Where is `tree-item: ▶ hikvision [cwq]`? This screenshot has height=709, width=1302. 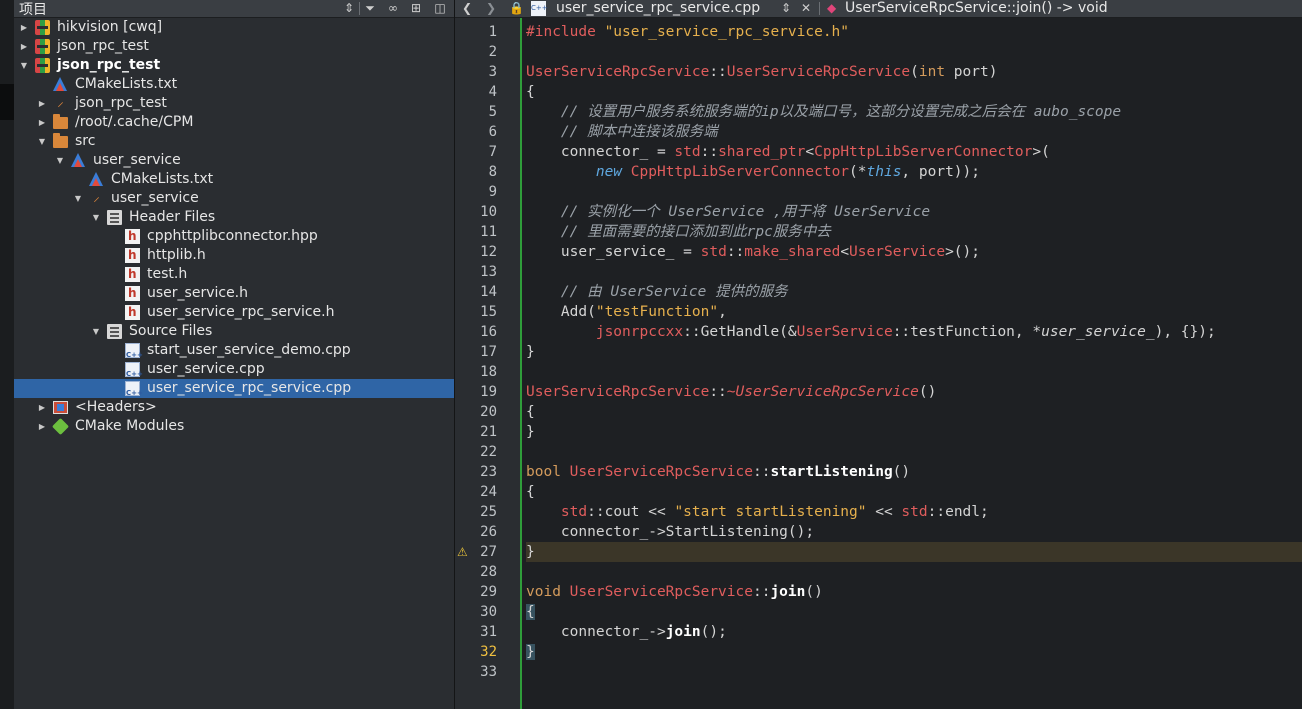
tree-item: ▶ hikvision [cwq] is located at coordinates (234, 27).